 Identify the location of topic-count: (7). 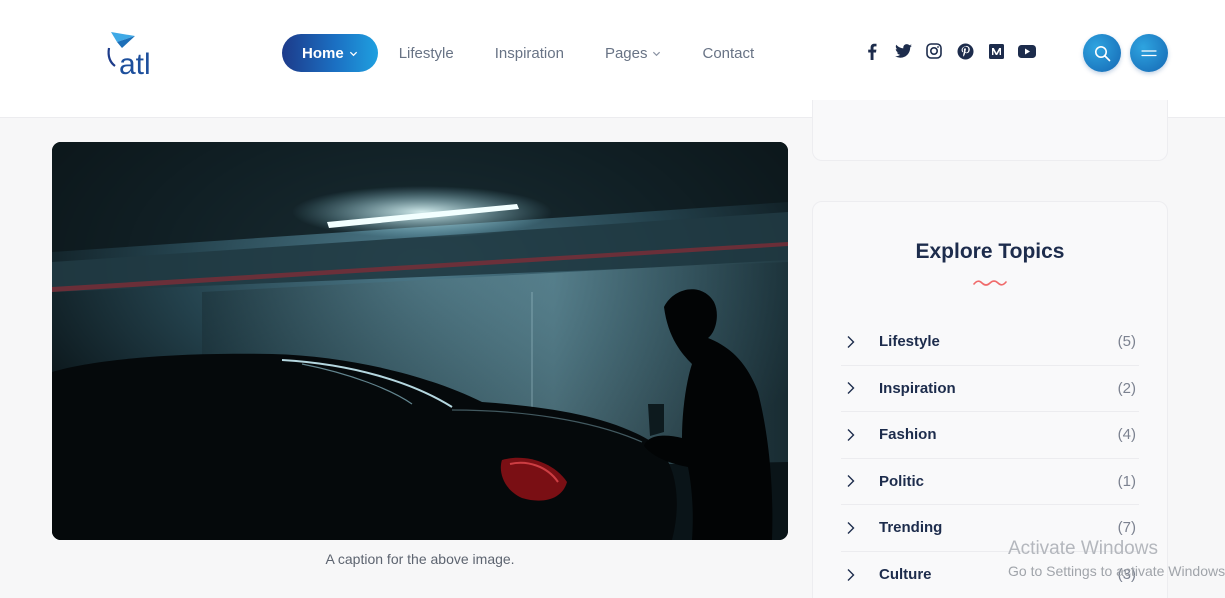
(1126, 528).